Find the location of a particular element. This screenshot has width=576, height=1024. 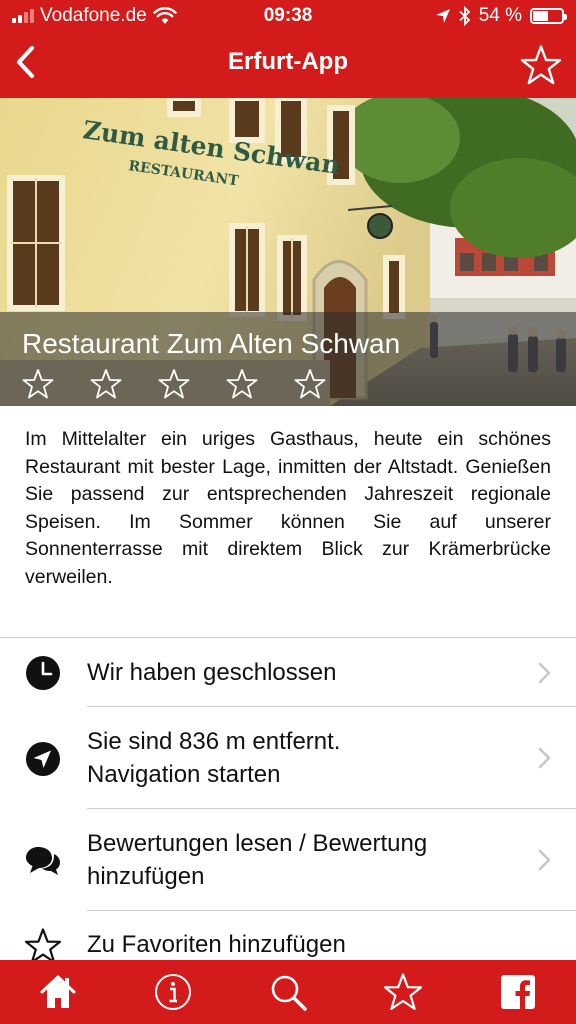

search-icon is located at coordinates (289, 993).